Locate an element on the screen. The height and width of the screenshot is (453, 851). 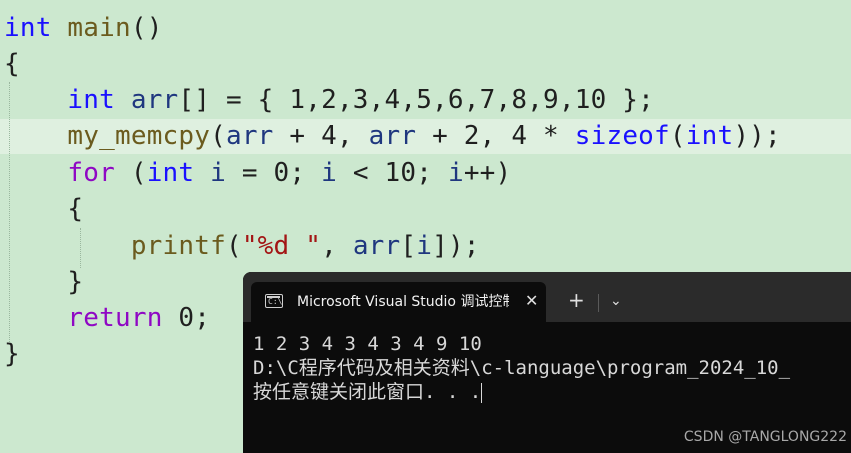
code-token: + 4, is located at coordinates (321, 136).